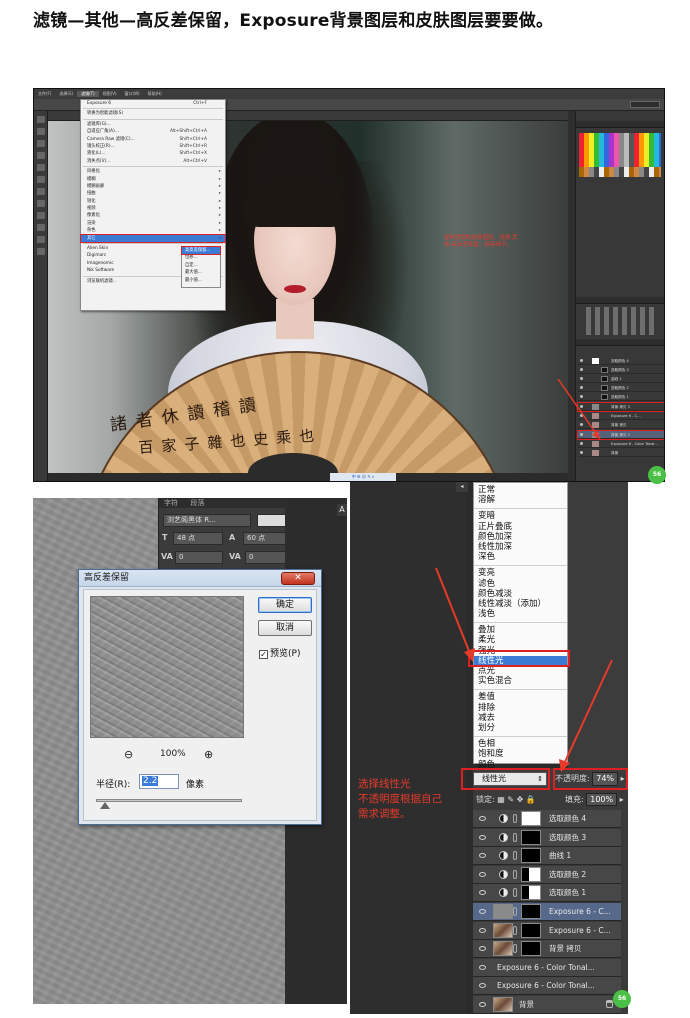  What do you see at coordinates (265, 538) in the screenshot?
I see `leading-field: 60 点` at bounding box center [265, 538].